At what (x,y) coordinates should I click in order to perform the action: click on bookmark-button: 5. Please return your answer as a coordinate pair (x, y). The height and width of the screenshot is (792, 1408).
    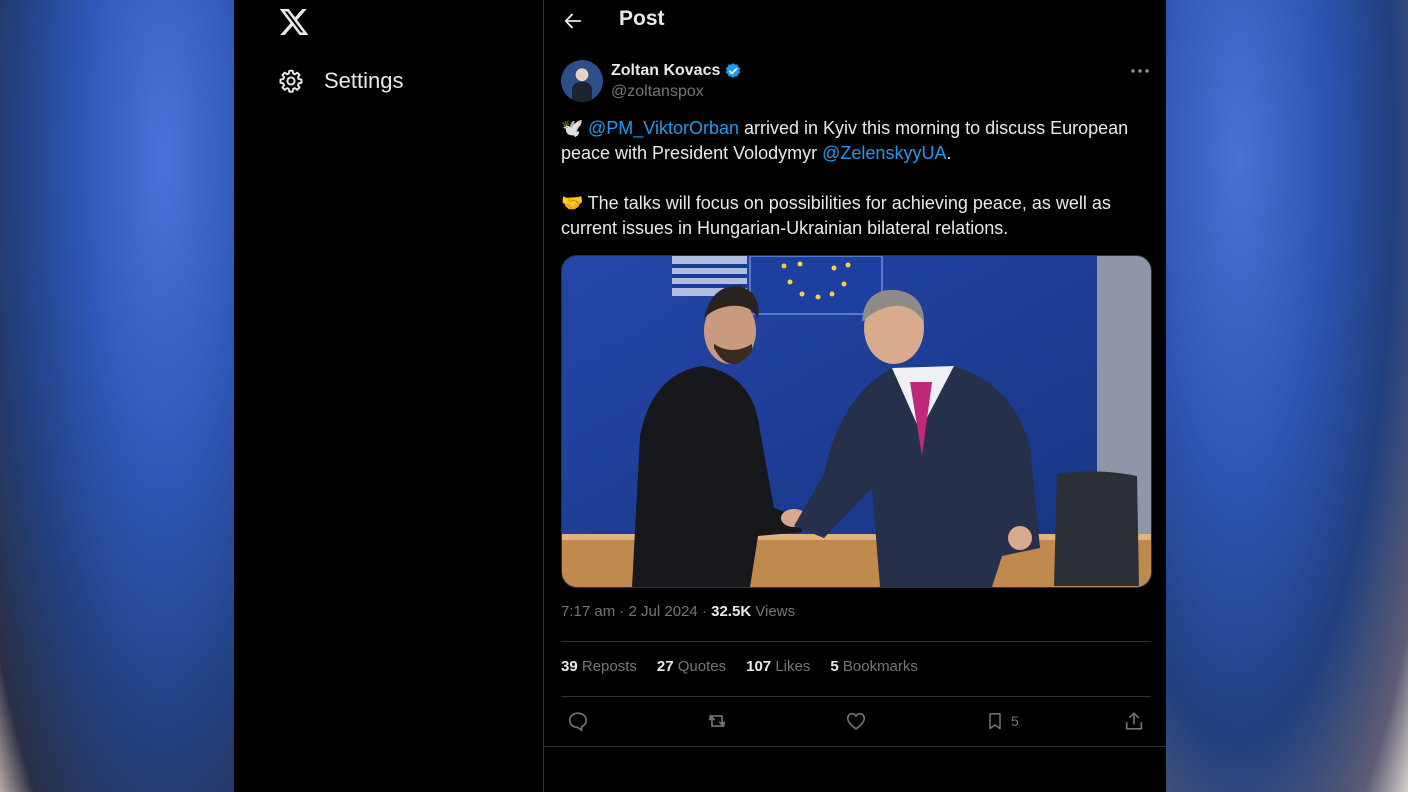
    Looking at the image, I should click on (1002, 721).